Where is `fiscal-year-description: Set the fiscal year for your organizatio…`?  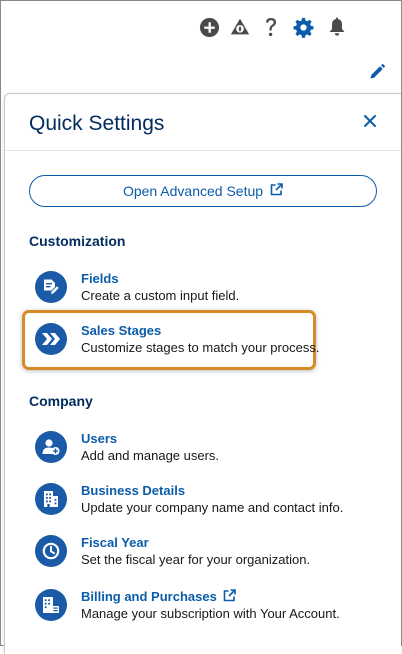
fiscal-year-description: Set the fiscal year for your organizatio… is located at coordinates (196, 559).